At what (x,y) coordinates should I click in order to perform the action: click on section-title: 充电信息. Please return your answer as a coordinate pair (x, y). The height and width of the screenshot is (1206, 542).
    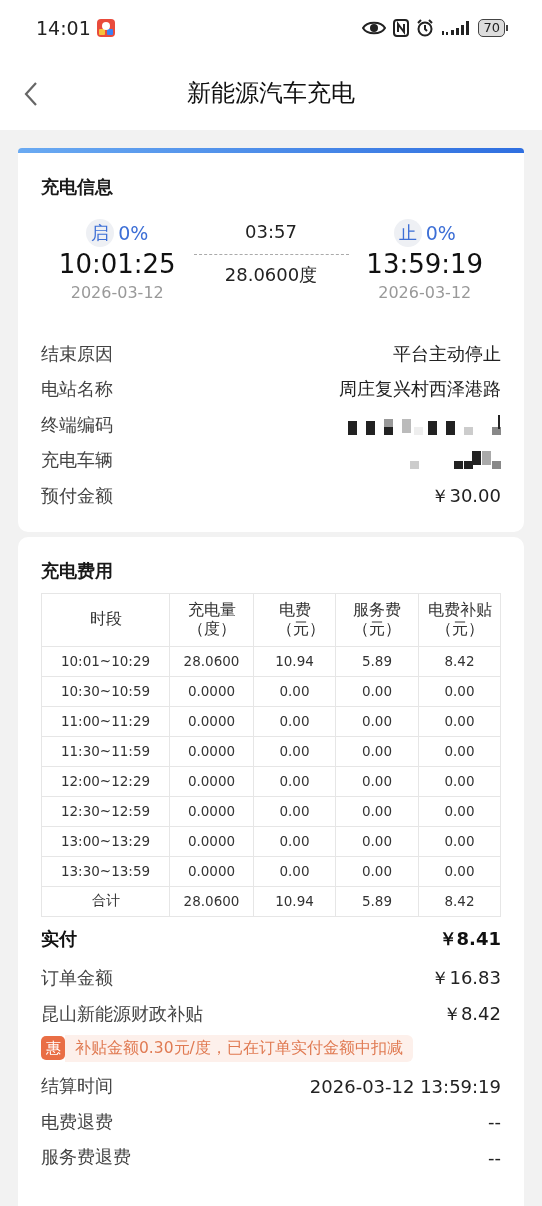
    Looking at the image, I should click on (77, 187).